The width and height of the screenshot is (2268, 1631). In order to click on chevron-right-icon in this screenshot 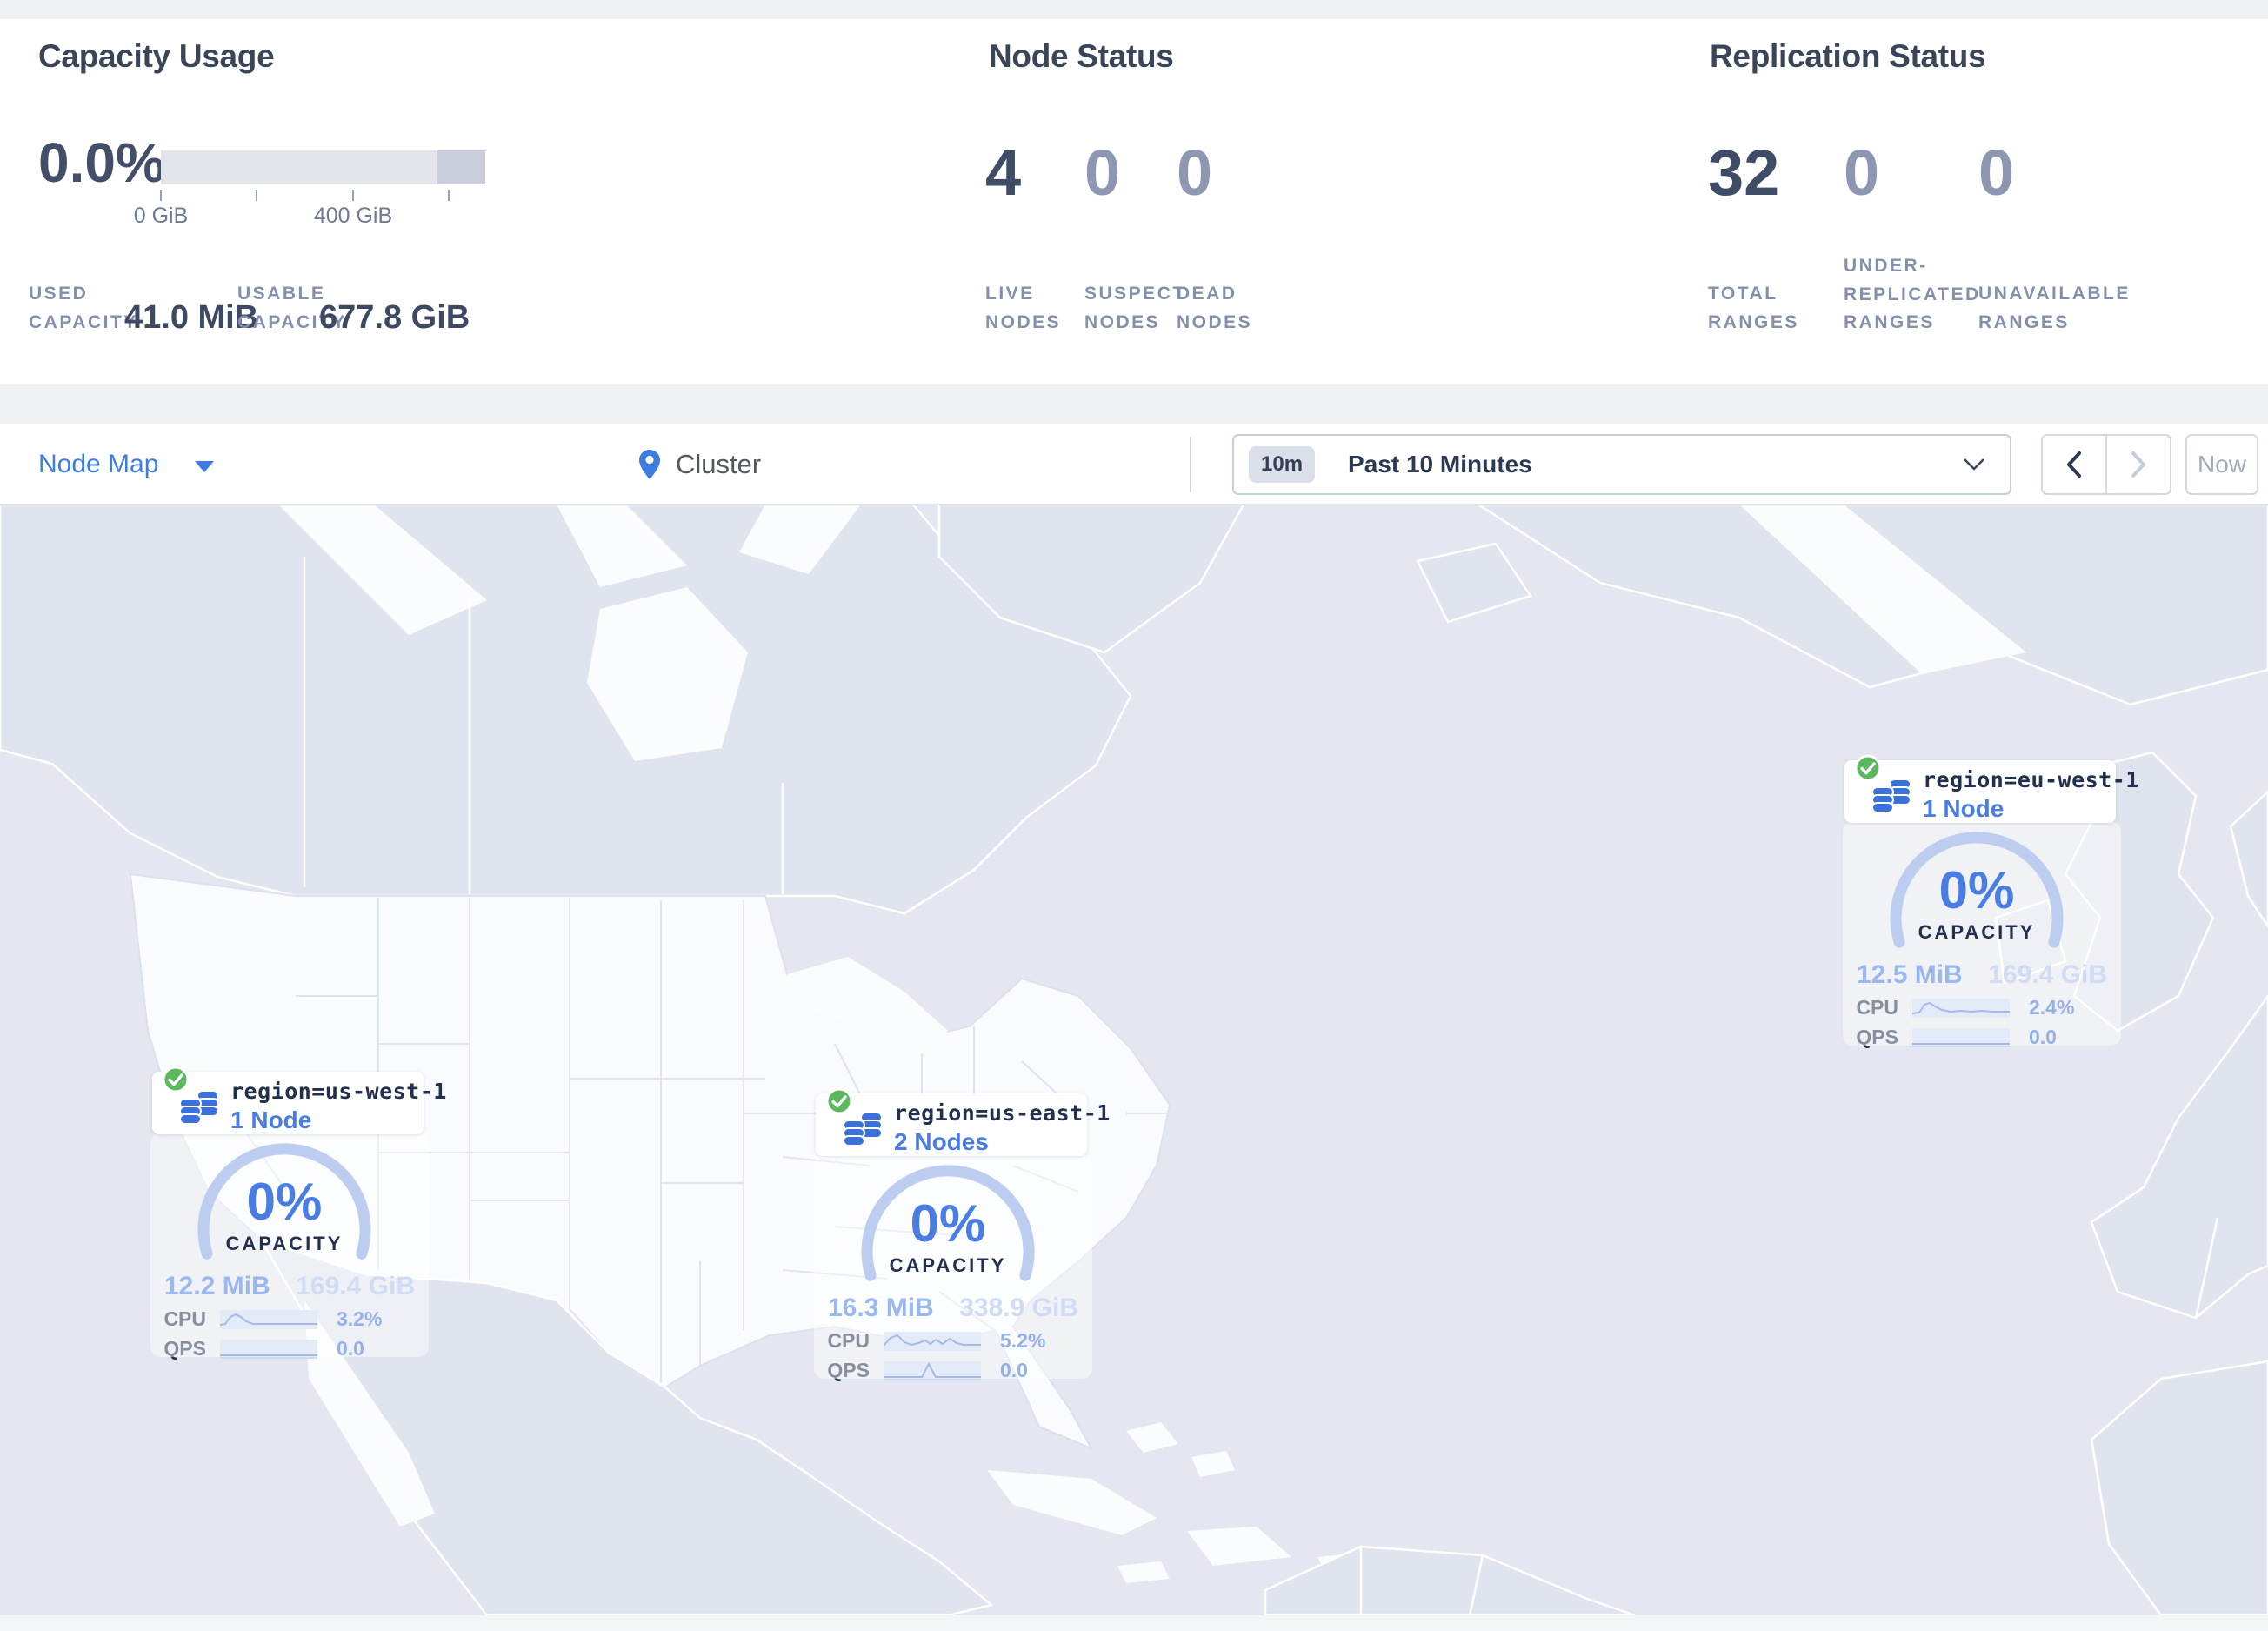, I will do `click(2138, 464)`.